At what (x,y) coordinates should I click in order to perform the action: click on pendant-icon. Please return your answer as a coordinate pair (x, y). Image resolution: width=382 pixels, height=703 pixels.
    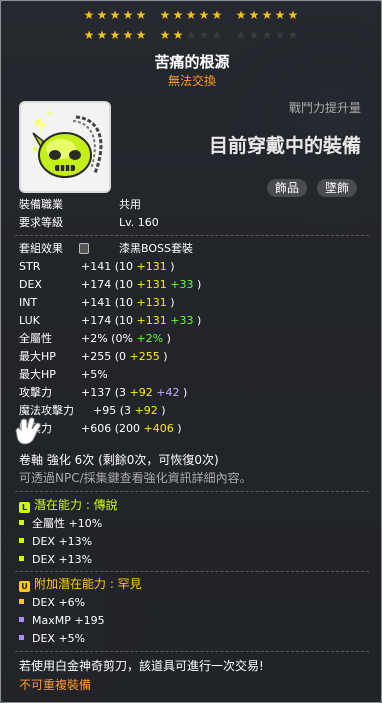
    Looking at the image, I should click on (65, 147).